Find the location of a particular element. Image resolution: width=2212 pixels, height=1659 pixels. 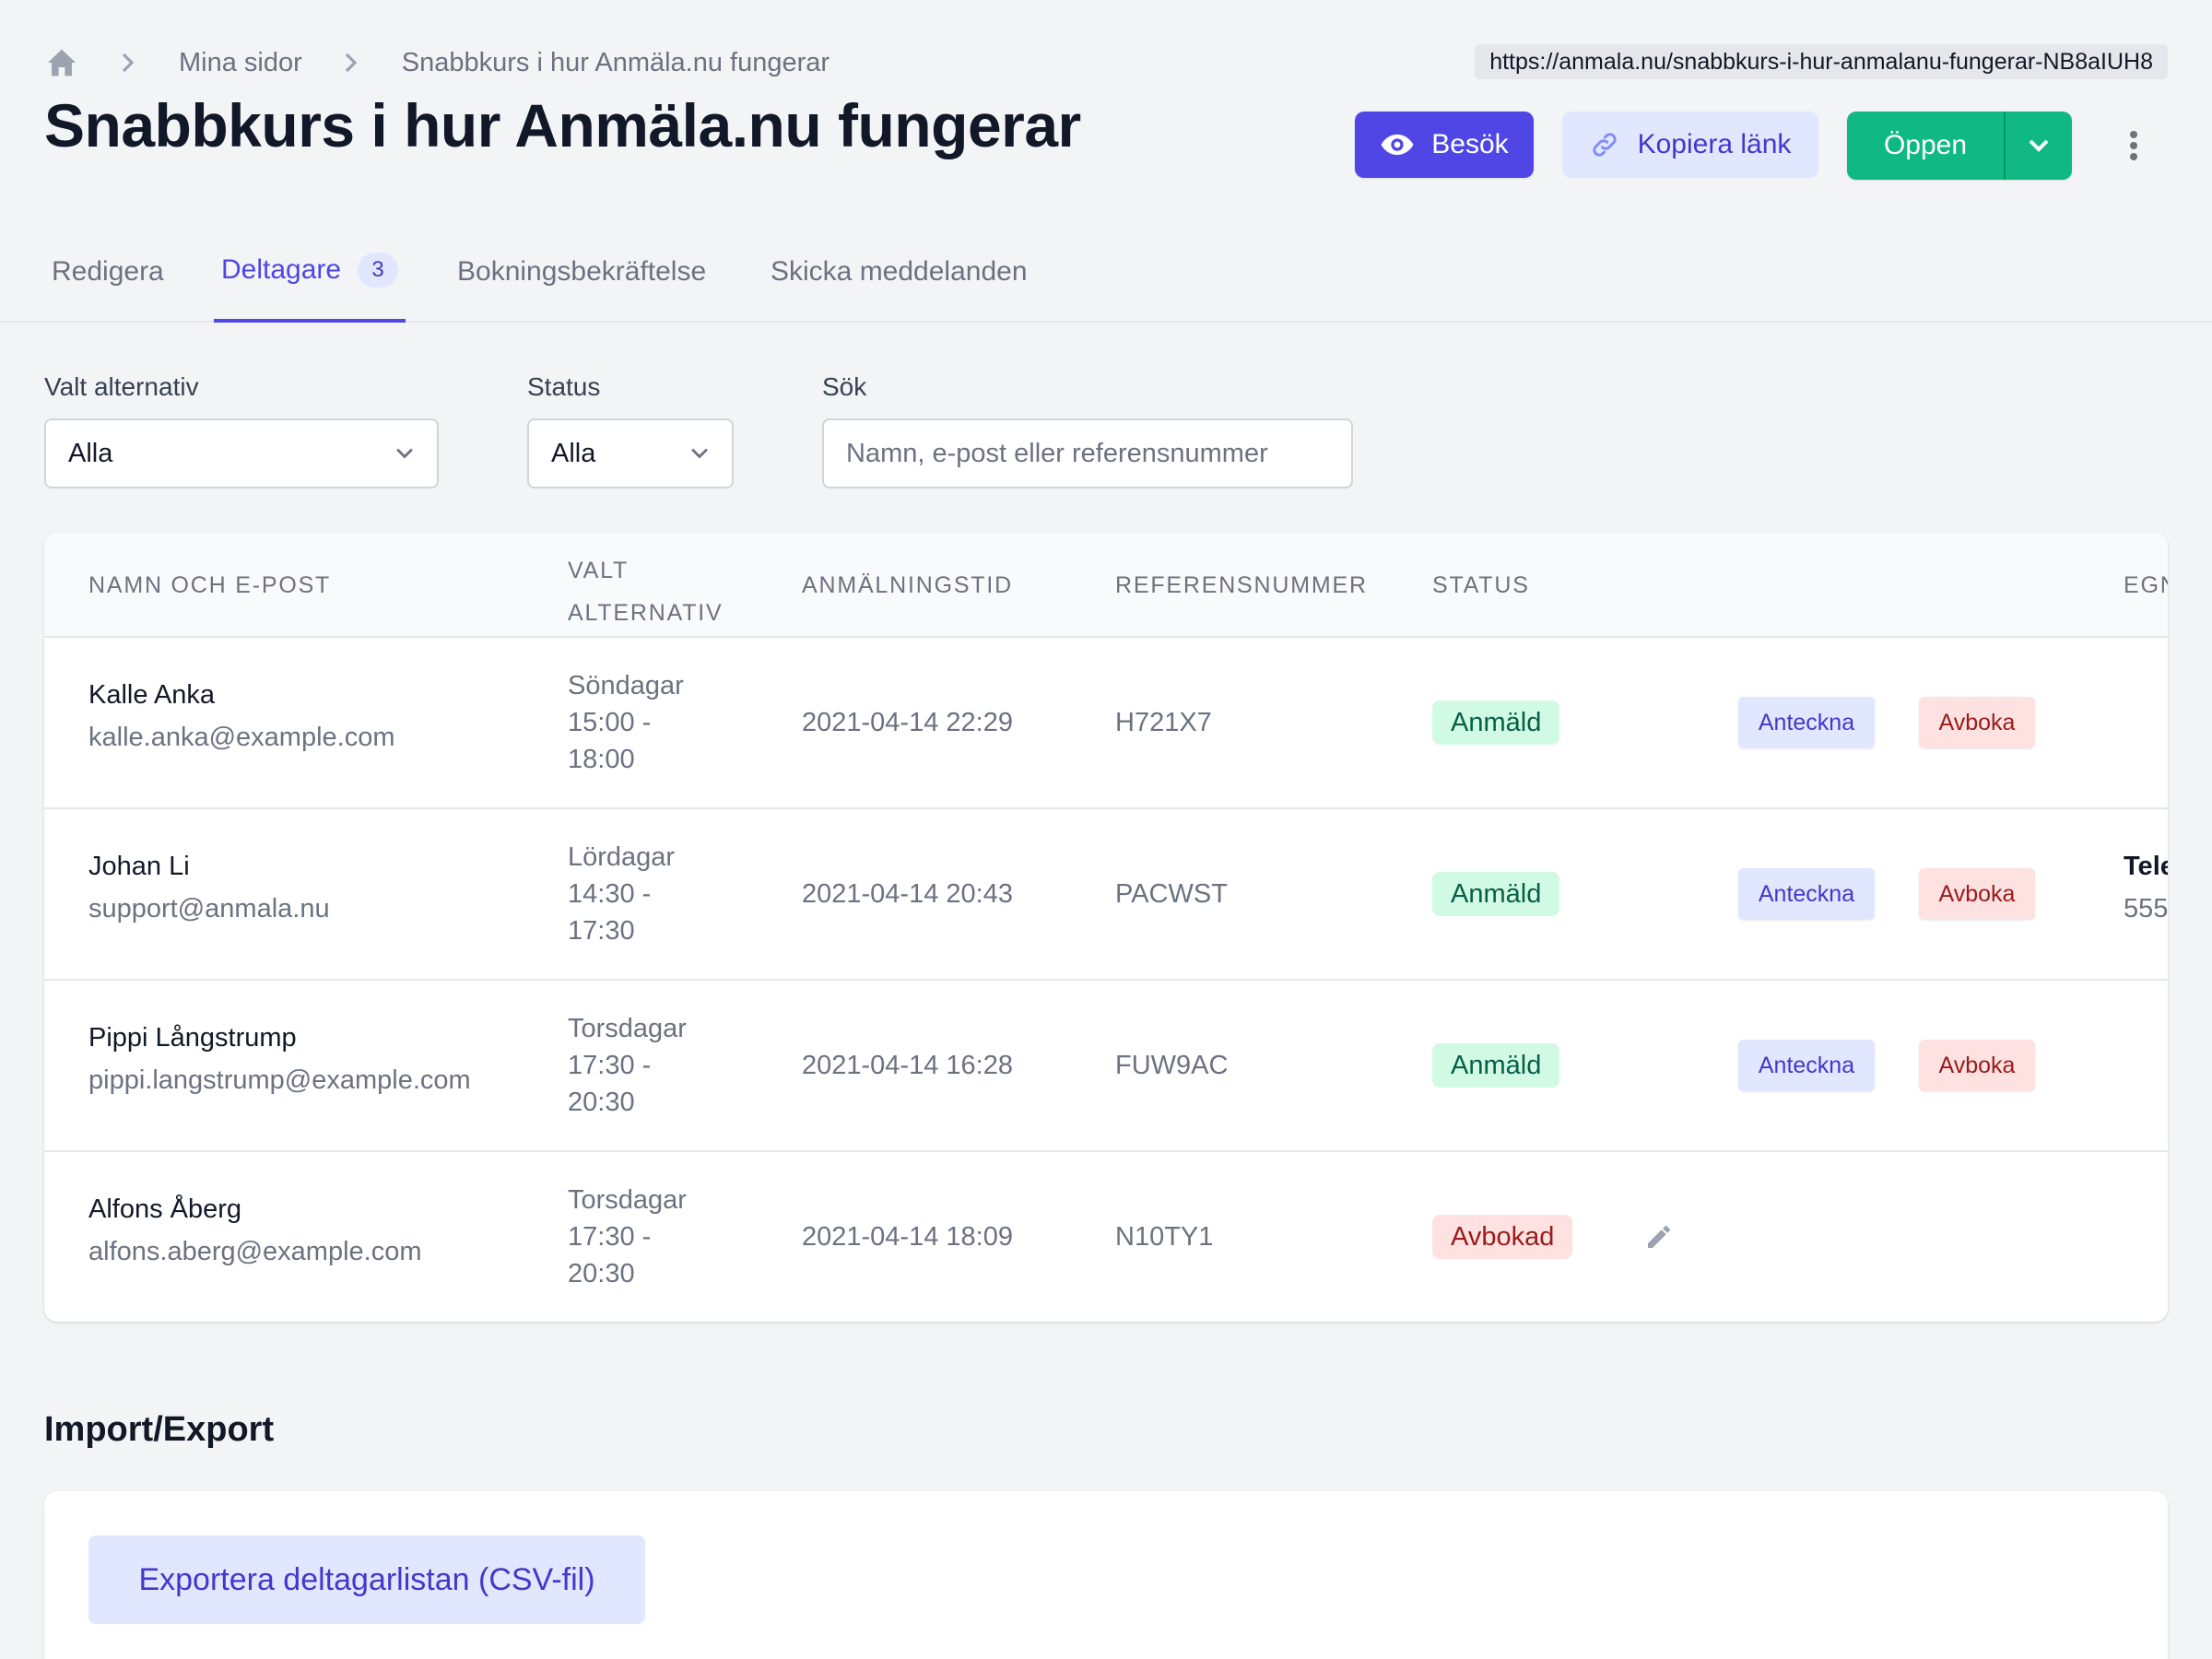

selected-option-line: 14:30 - is located at coordinates (610, 894).